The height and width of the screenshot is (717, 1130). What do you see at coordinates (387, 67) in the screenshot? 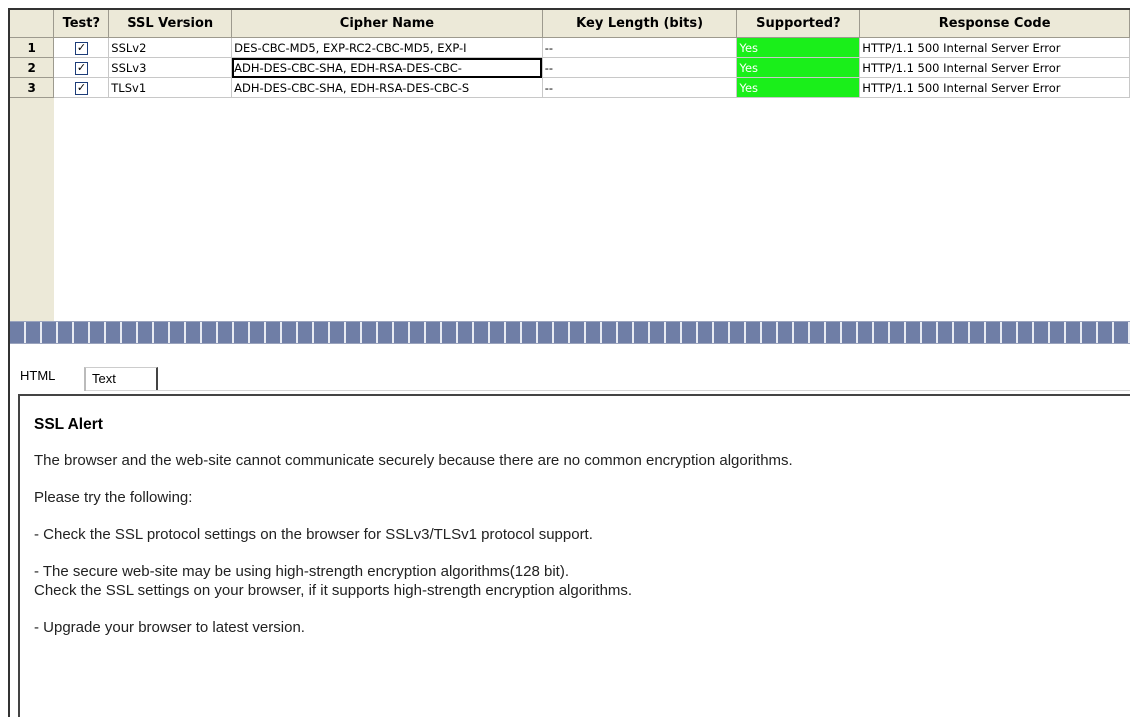
I see `cipher-name-cell: ADH-DES-CBC-SHA, EDH-RSA-DES-CBC-` at bounding box center [387, 67].